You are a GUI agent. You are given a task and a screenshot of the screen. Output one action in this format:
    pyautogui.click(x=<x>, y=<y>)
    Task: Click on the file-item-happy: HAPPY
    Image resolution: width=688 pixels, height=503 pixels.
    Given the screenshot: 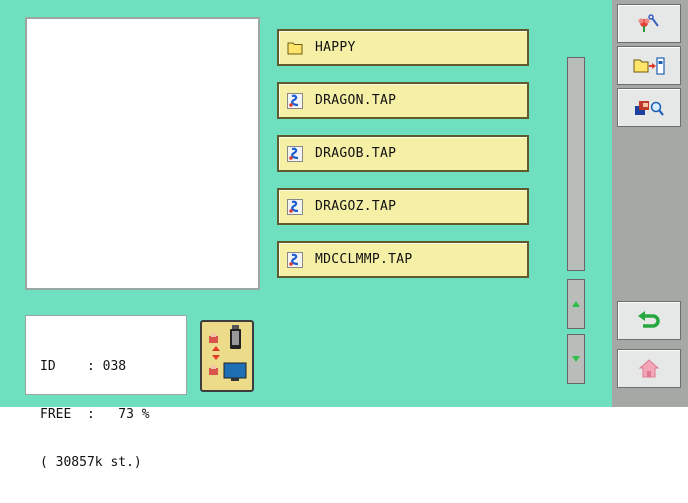 What is the action you would take?
    pyautogui.click(x=403, y=47)
    